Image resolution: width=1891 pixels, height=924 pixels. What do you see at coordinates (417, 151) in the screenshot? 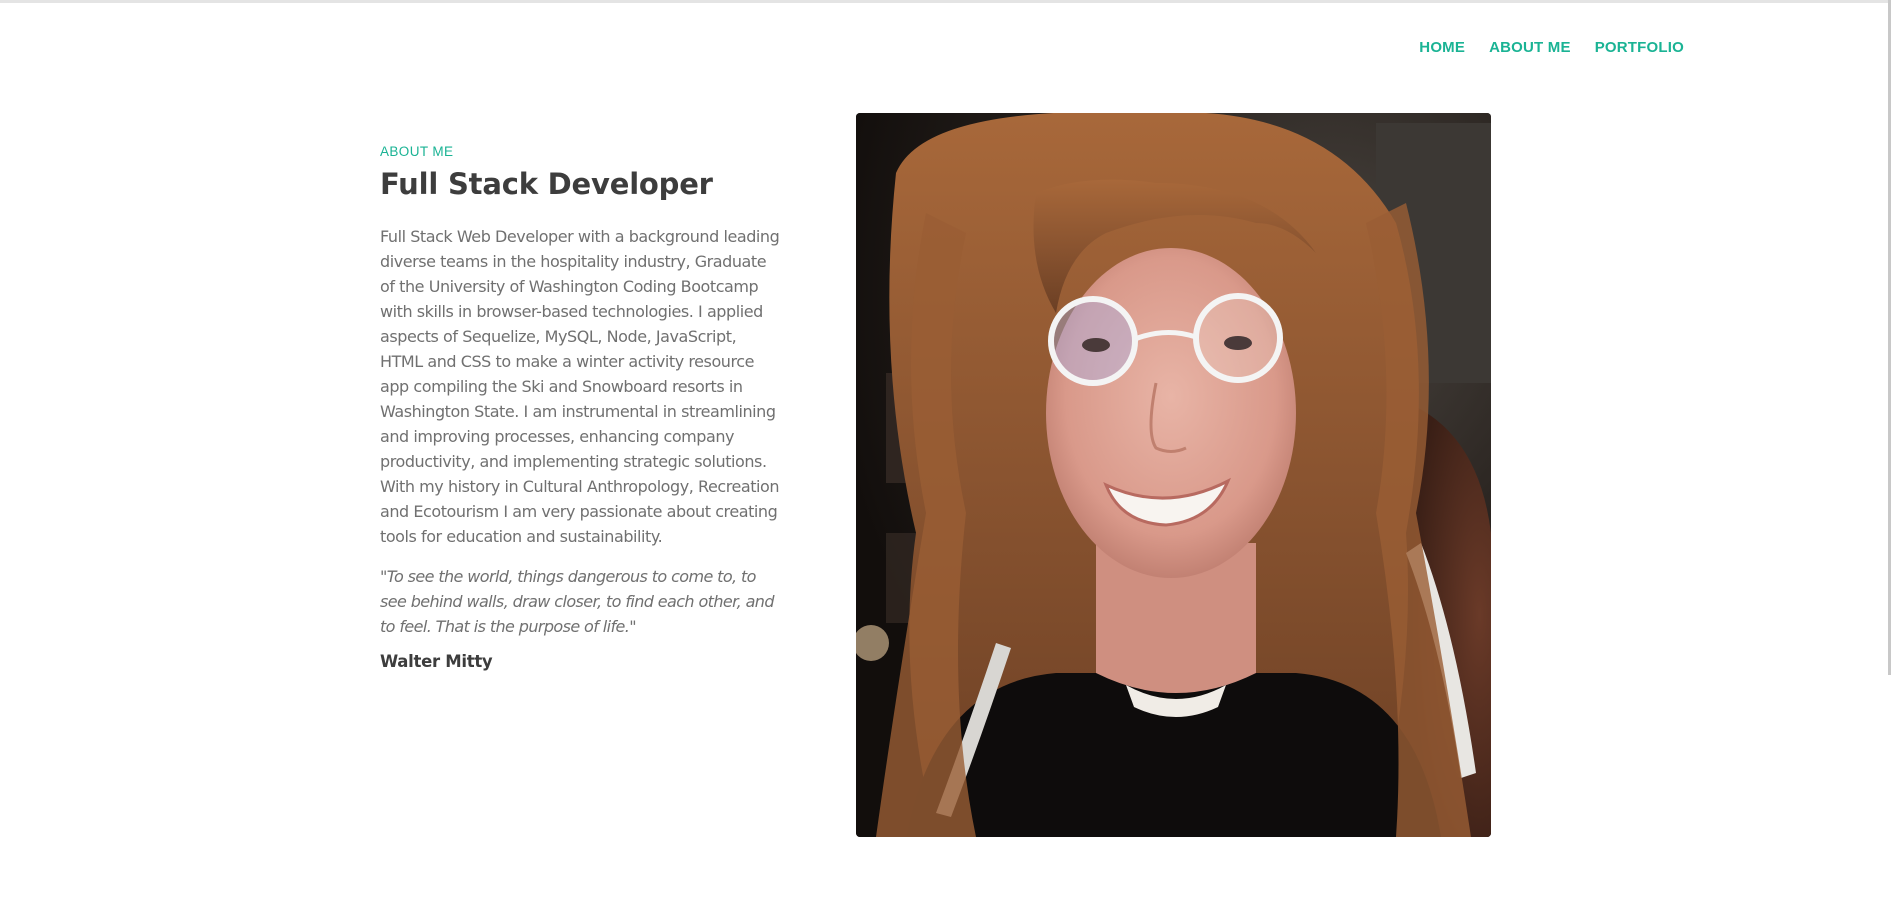
I see `section-eyebrow: ABOUT ME` at bounding box center [417, 151].